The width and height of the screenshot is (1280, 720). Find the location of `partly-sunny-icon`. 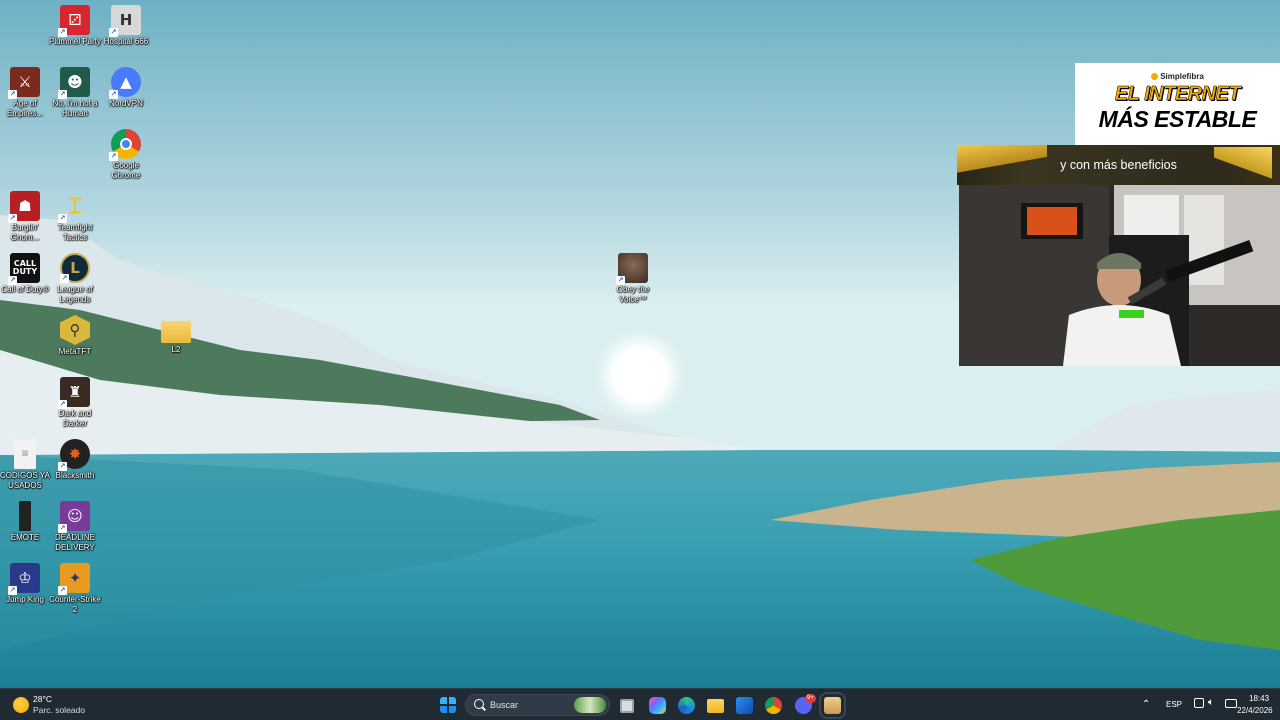

partly-sunny-icon is located at coordinates (21, 705).